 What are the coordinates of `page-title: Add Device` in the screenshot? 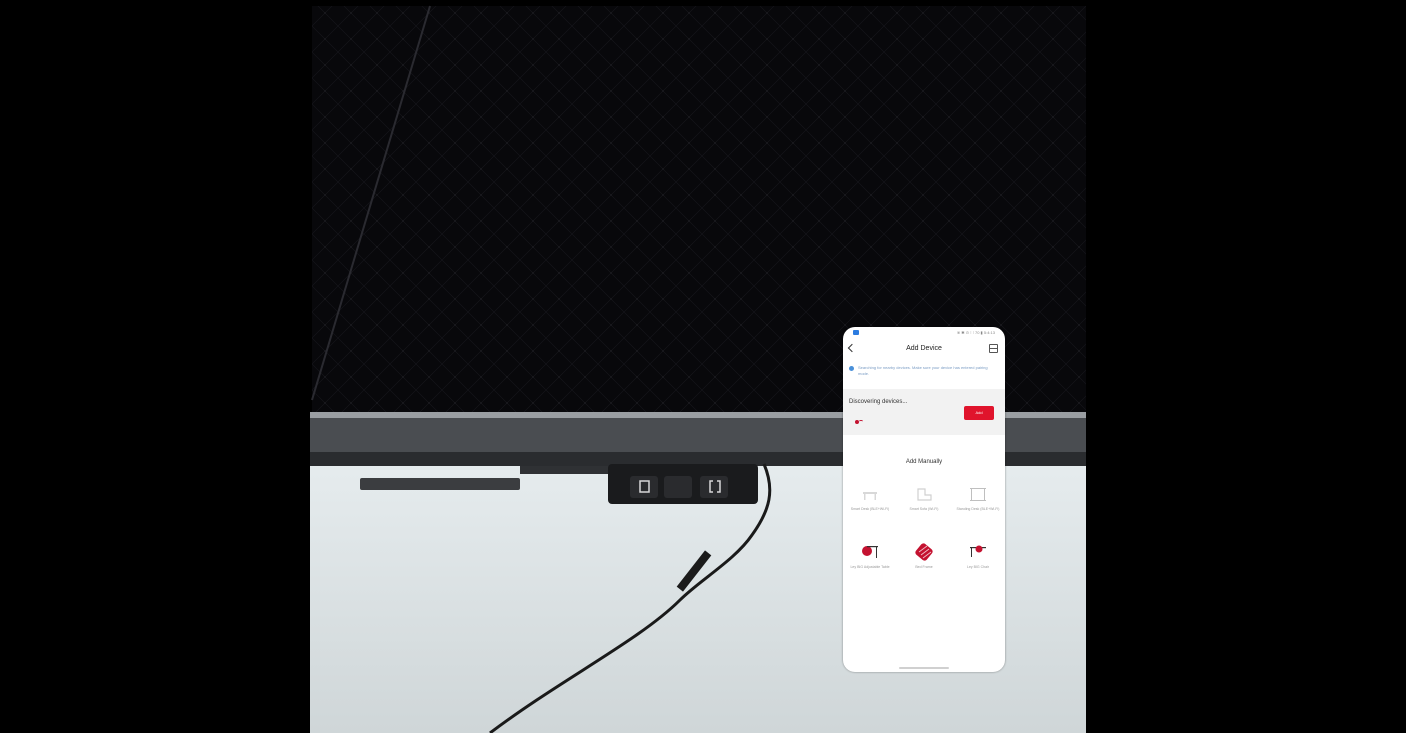 It's located at (924, 348).